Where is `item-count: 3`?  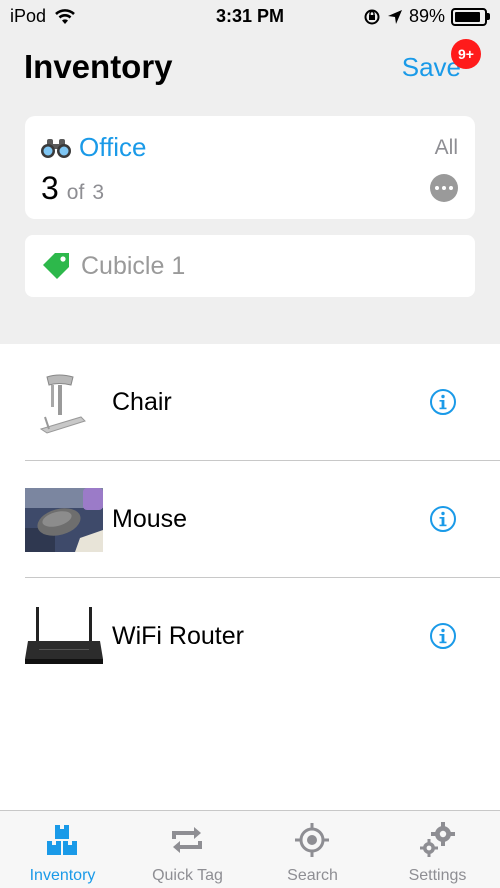 item-count: 3 is located at coordinates (50, 188).